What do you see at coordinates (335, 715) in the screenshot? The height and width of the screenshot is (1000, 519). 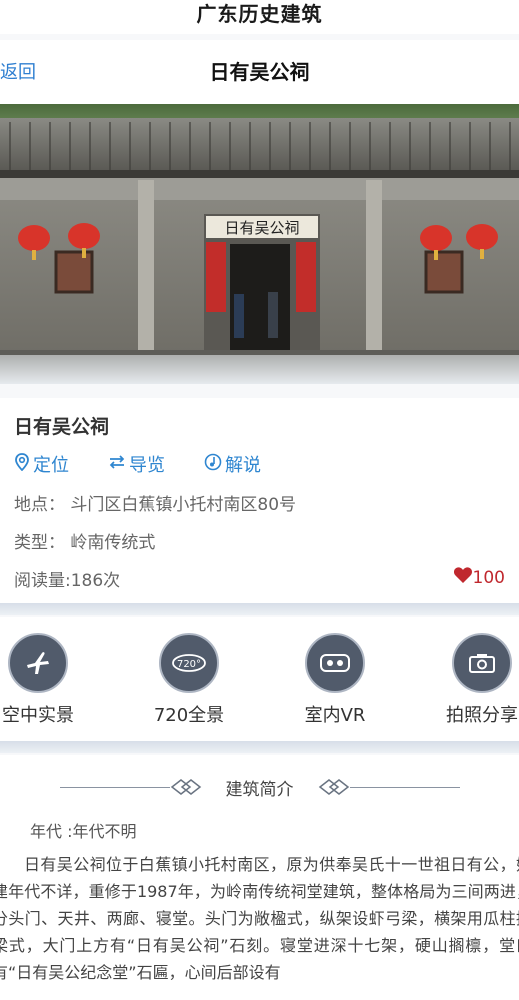 I see `indoor-vr-label: 室内VR` at bounding box center [335, 715].